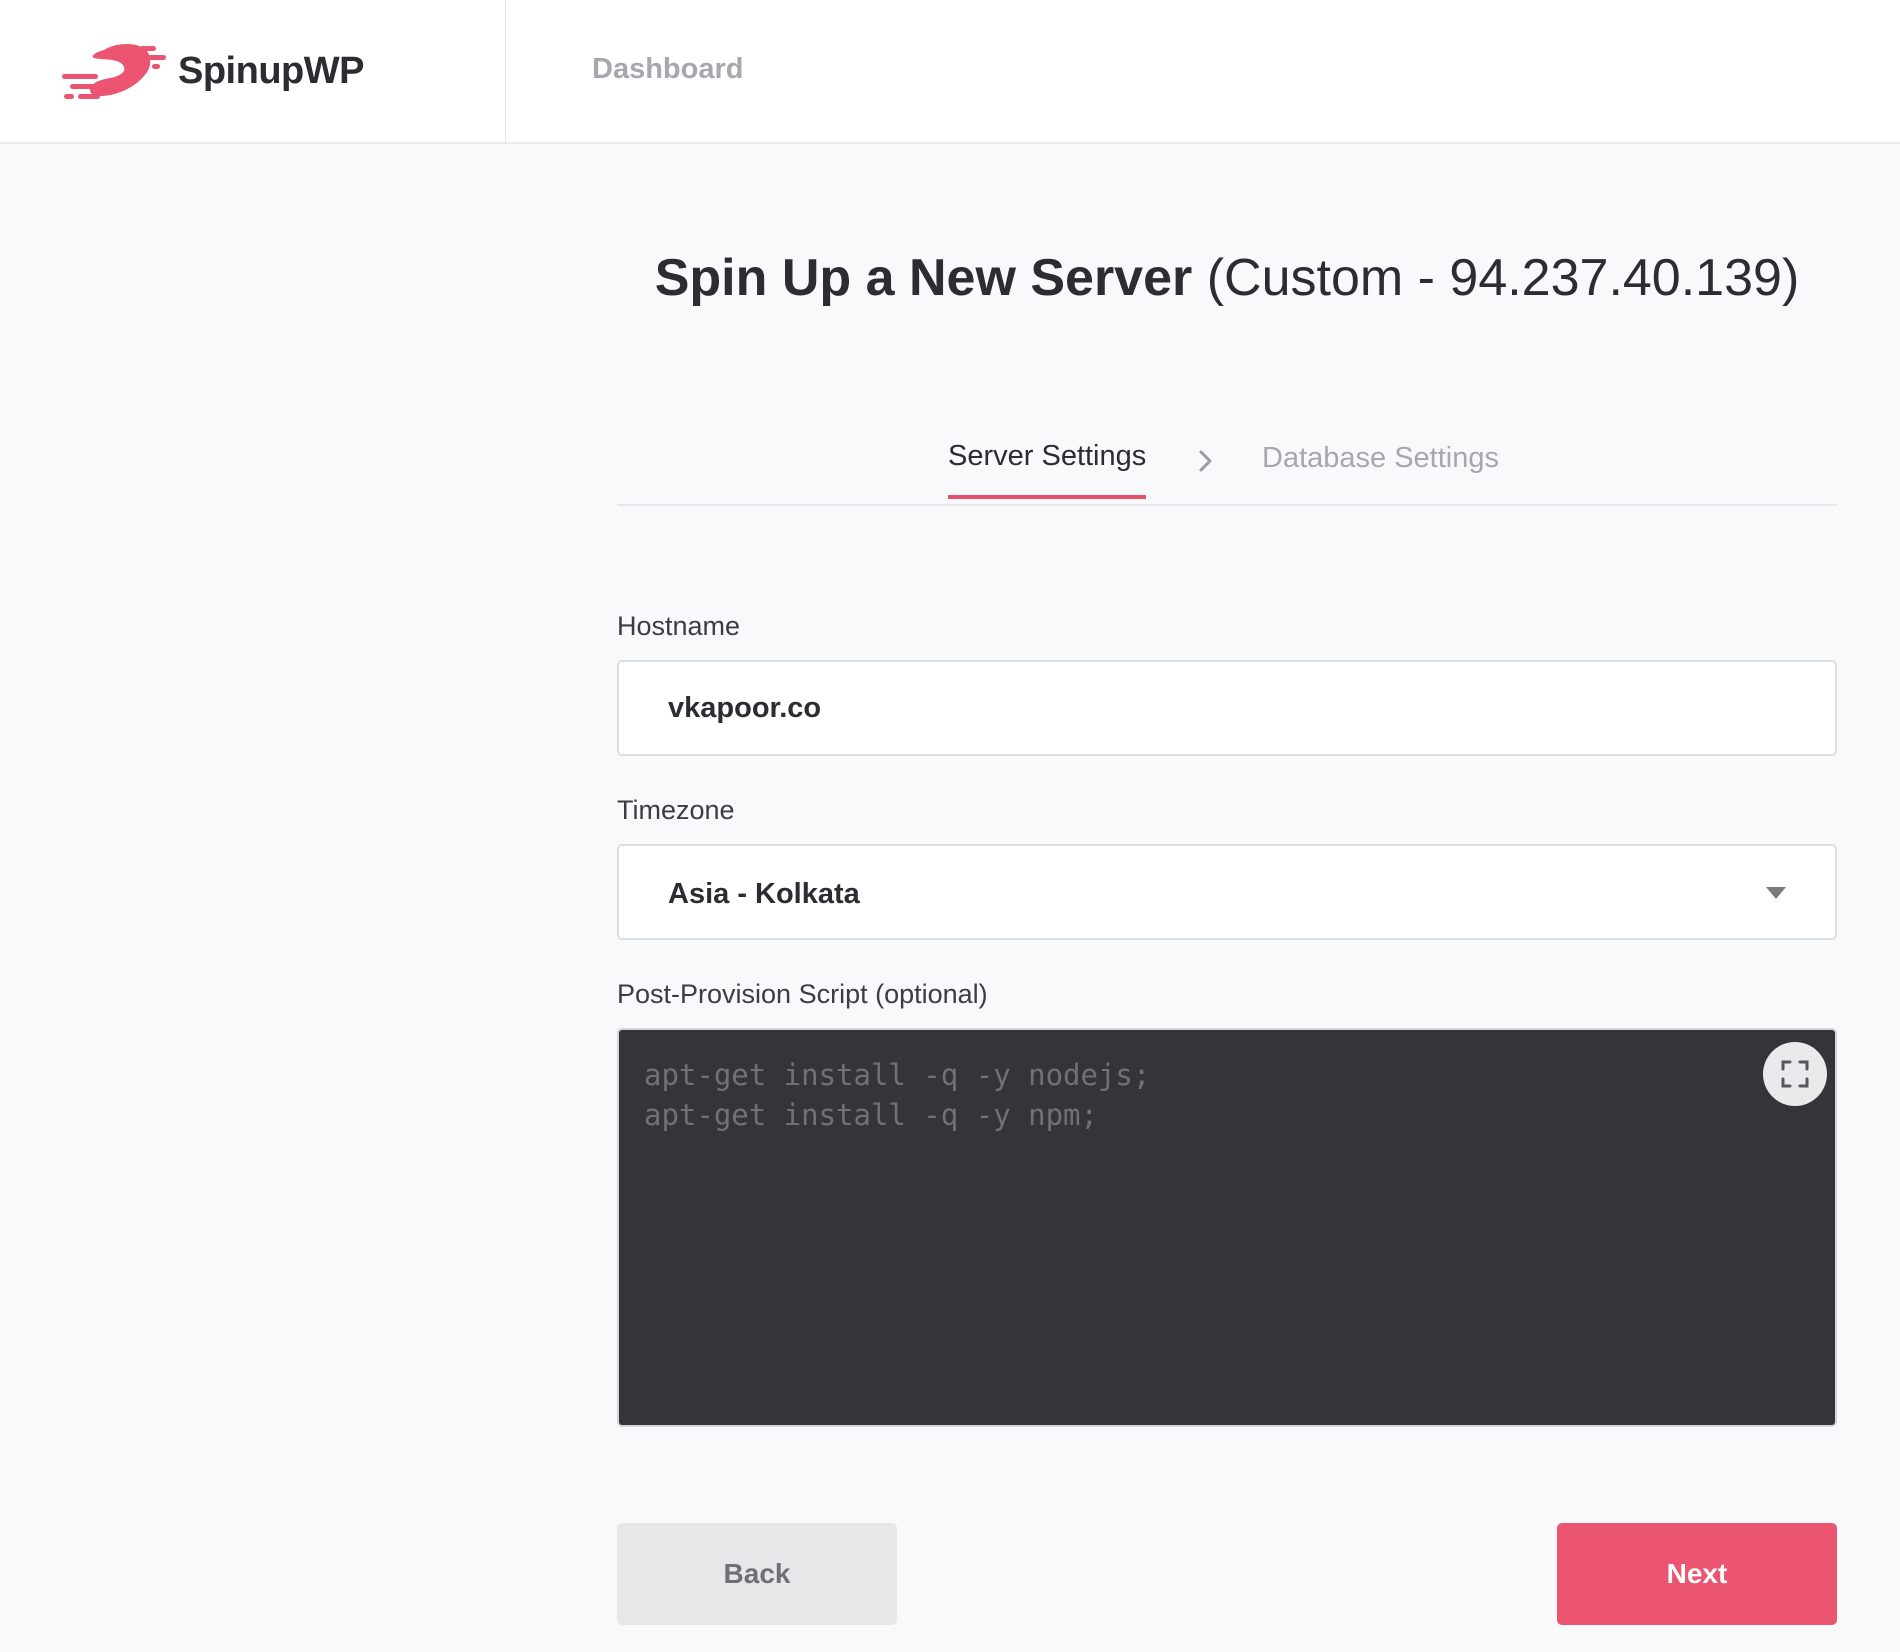  I want to click on brand-name: SpinupWP, so click(271, 71).